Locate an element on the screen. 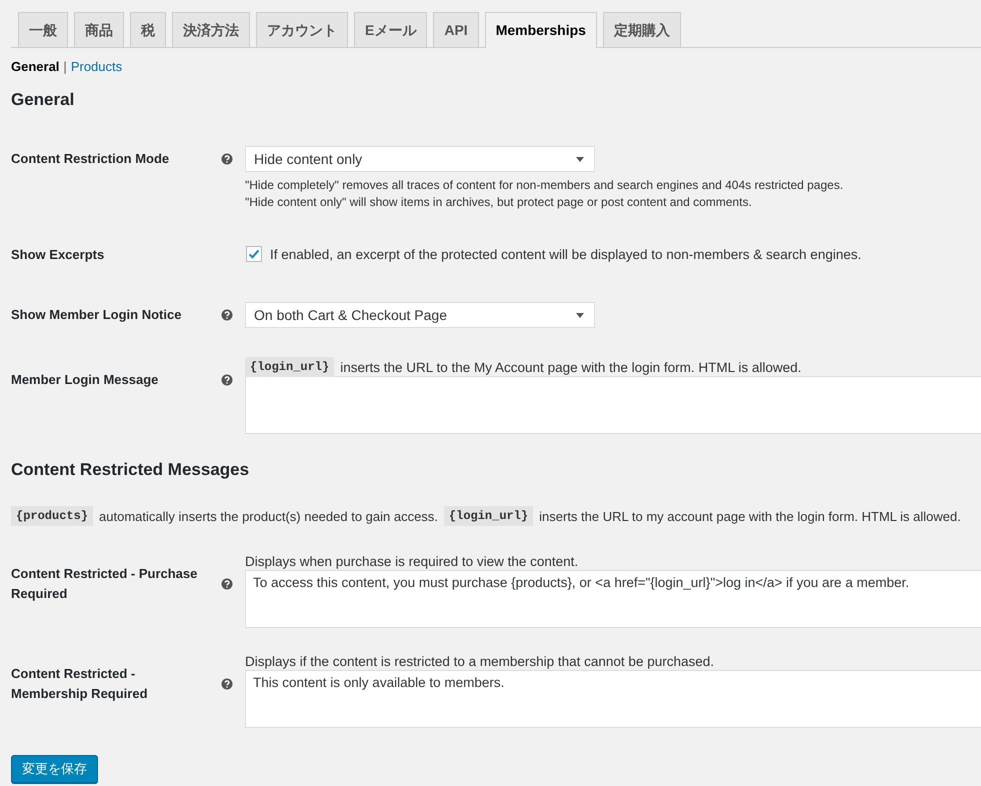 The image size is (981, 786). dropdown: On both Cart & Checkout Page is located at coordinates (420, 315).